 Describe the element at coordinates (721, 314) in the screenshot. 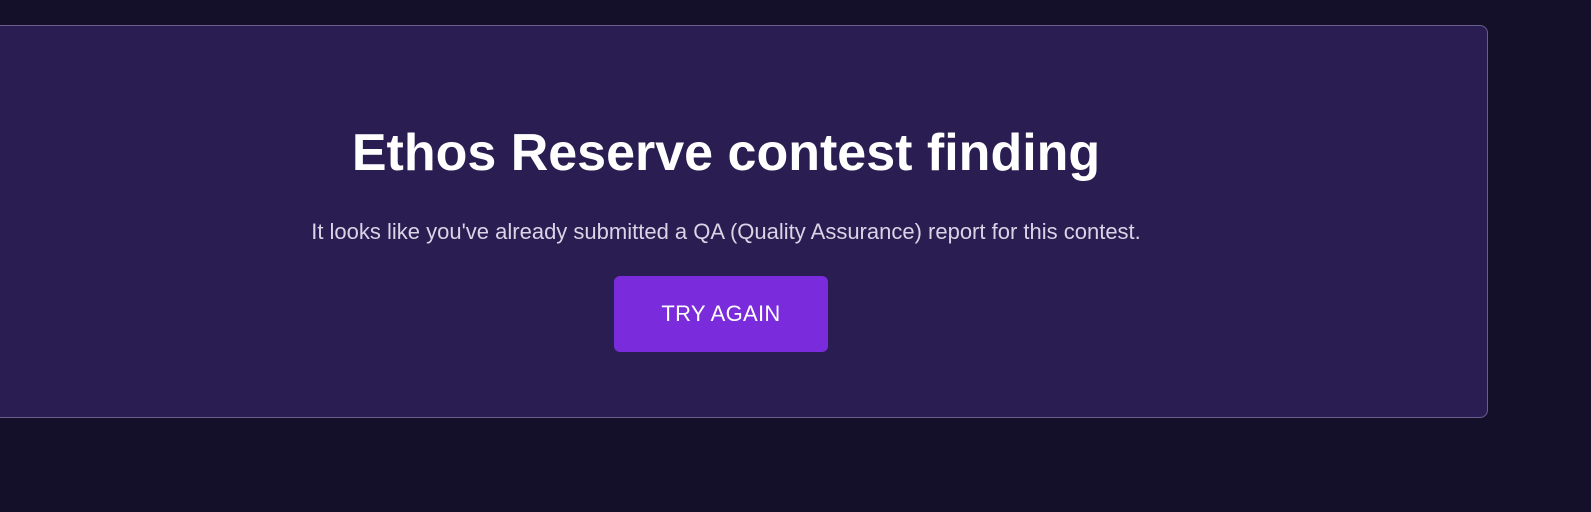

I see `try-again-button: TRY AGAIN` at that location.